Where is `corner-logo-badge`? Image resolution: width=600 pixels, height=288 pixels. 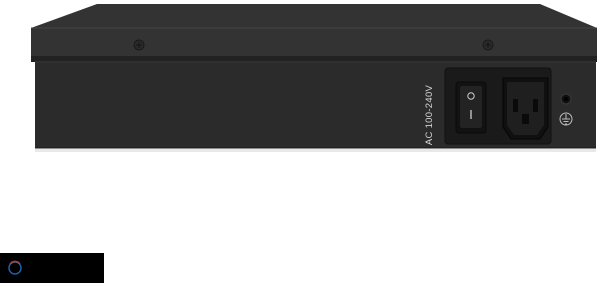 corner-logo-badge is located at coordinates (52, 268).